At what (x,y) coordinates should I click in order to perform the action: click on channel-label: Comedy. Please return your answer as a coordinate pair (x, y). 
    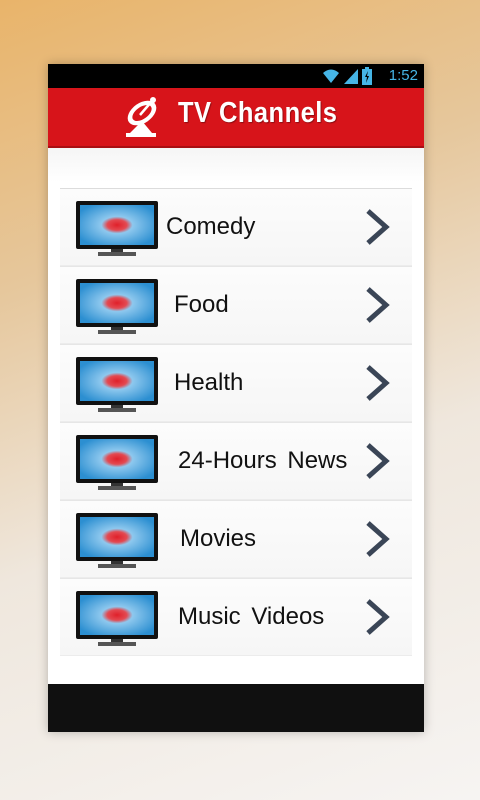
    Looking at the image, I should click on (211, 226).